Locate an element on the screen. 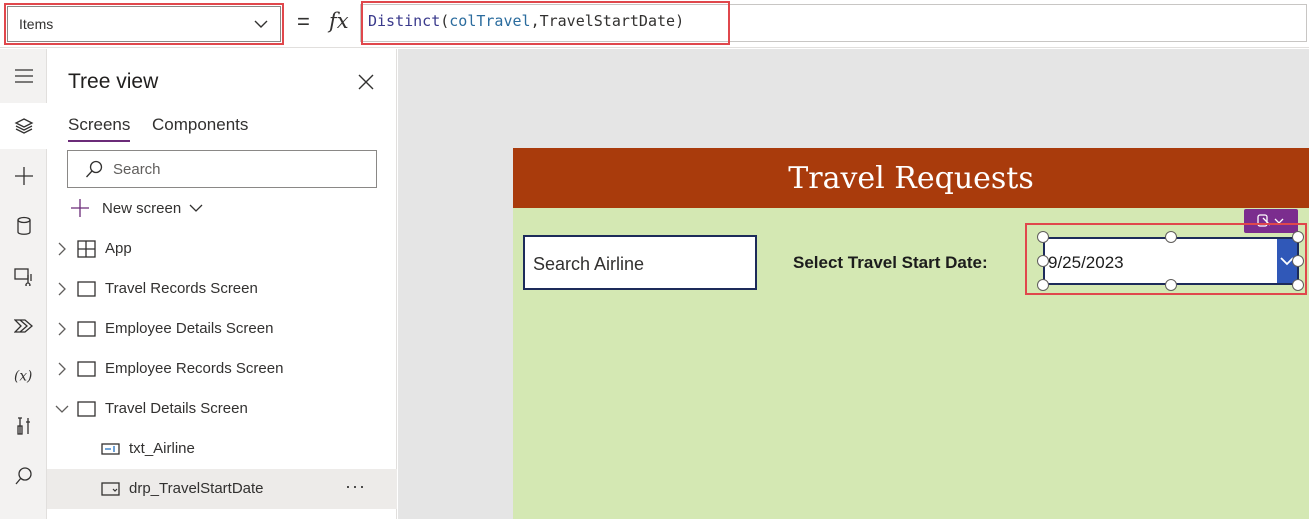  formula-collection: colTravel is located at coordinates (490, 21).